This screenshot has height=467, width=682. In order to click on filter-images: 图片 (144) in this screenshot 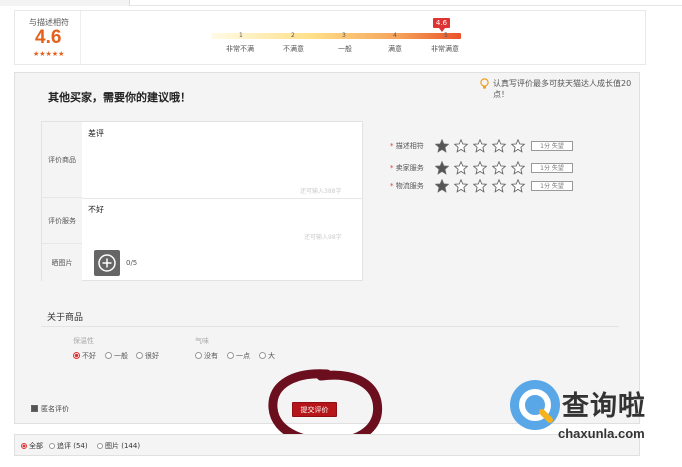, I will do `click(118, 446)`.